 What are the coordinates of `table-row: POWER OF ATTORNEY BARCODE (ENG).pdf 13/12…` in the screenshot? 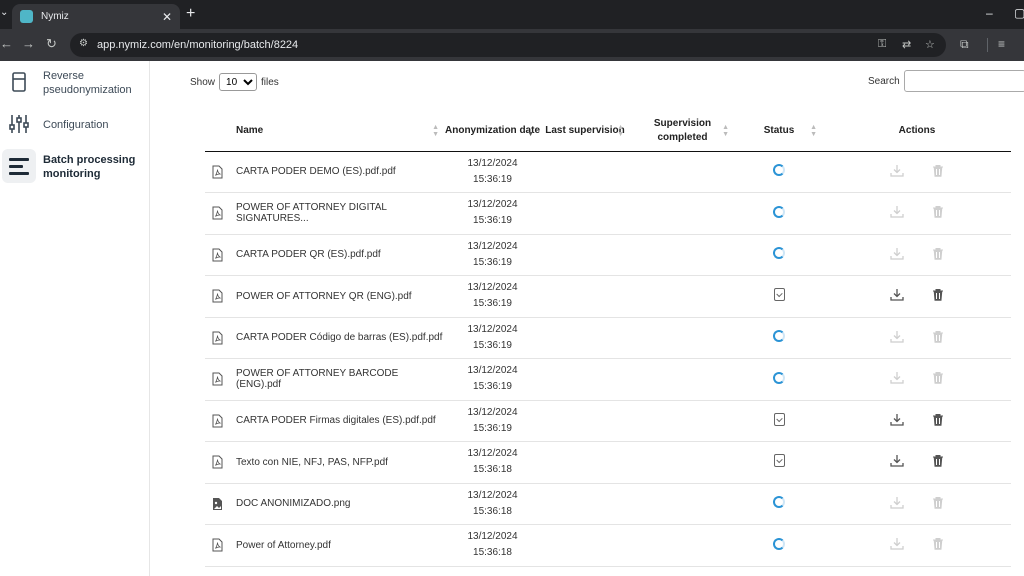 It's located at (608, 379).